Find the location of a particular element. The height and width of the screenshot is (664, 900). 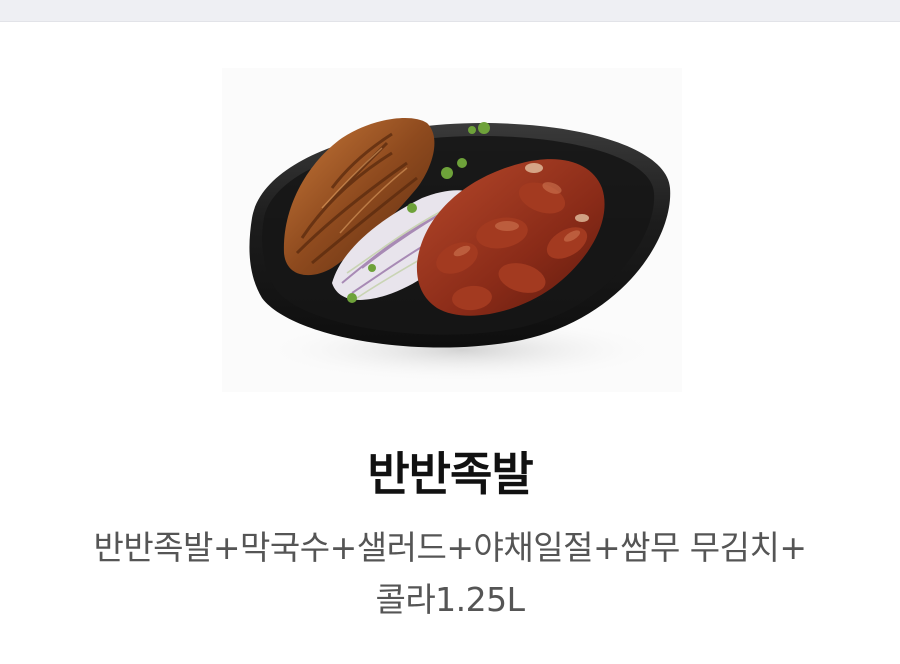

menu-description-line-2: 콜라1.25L is located at coordinates (450, 599).